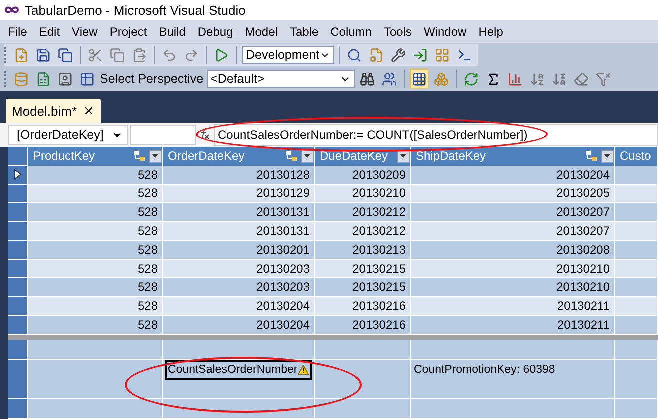 The width and height of the screenshot is (658, 419). What do you see at coordinates (12, 10) in the screenshot?
I see `app-logo-icon` at bounding box center [12, 10].